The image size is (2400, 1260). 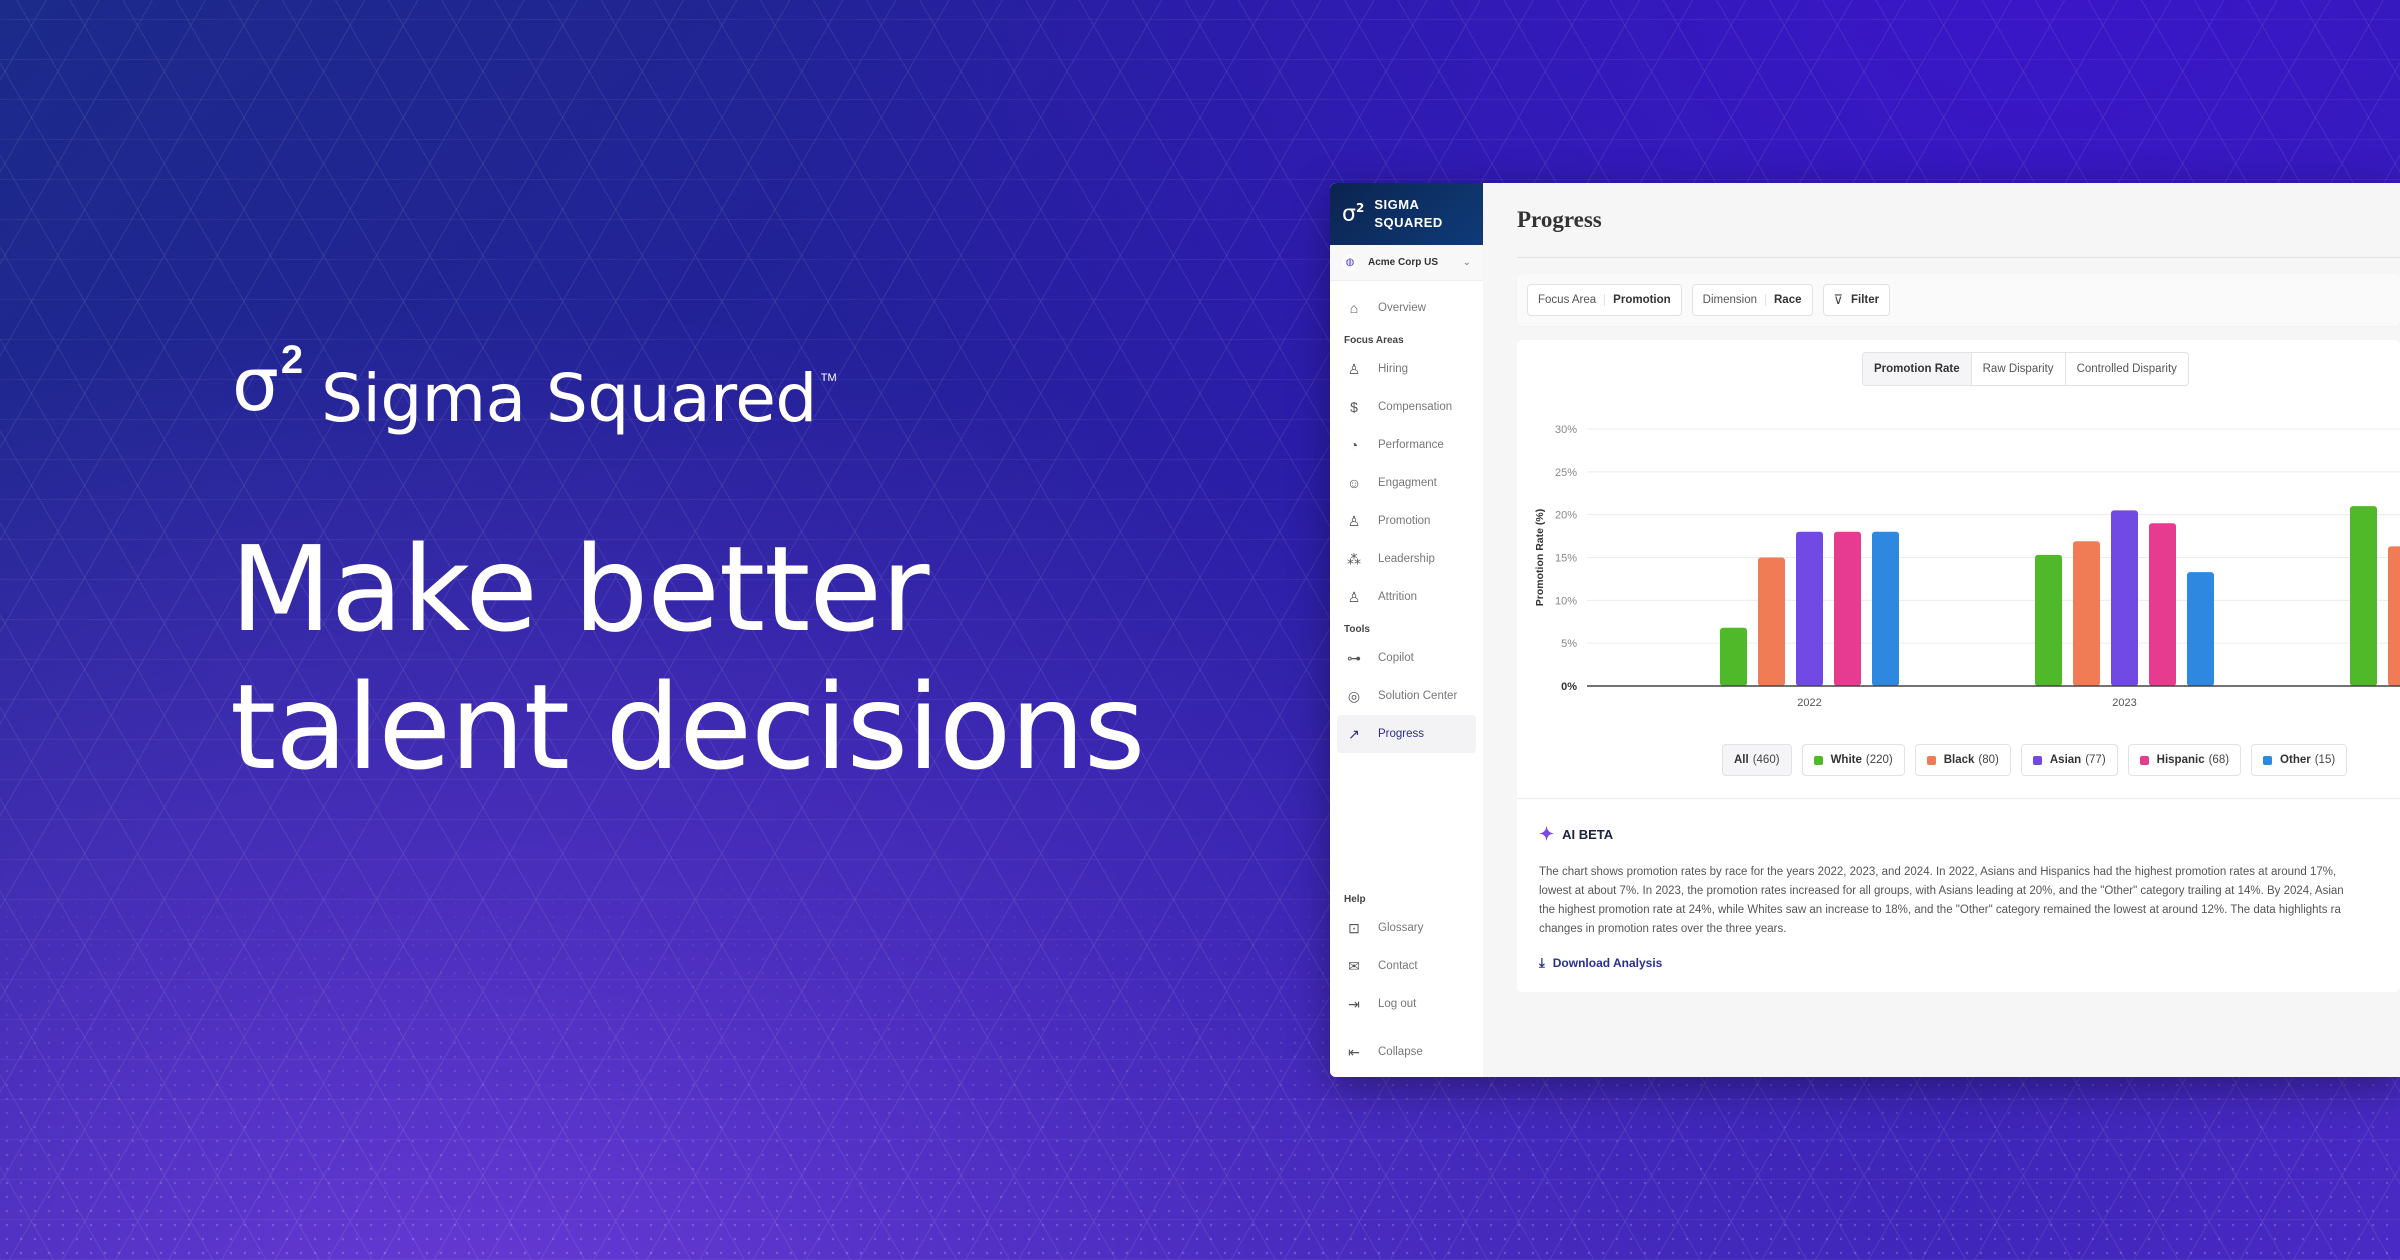 I want to click on ai-header: ✦ AI BETA, so click(x=1969, y=834).